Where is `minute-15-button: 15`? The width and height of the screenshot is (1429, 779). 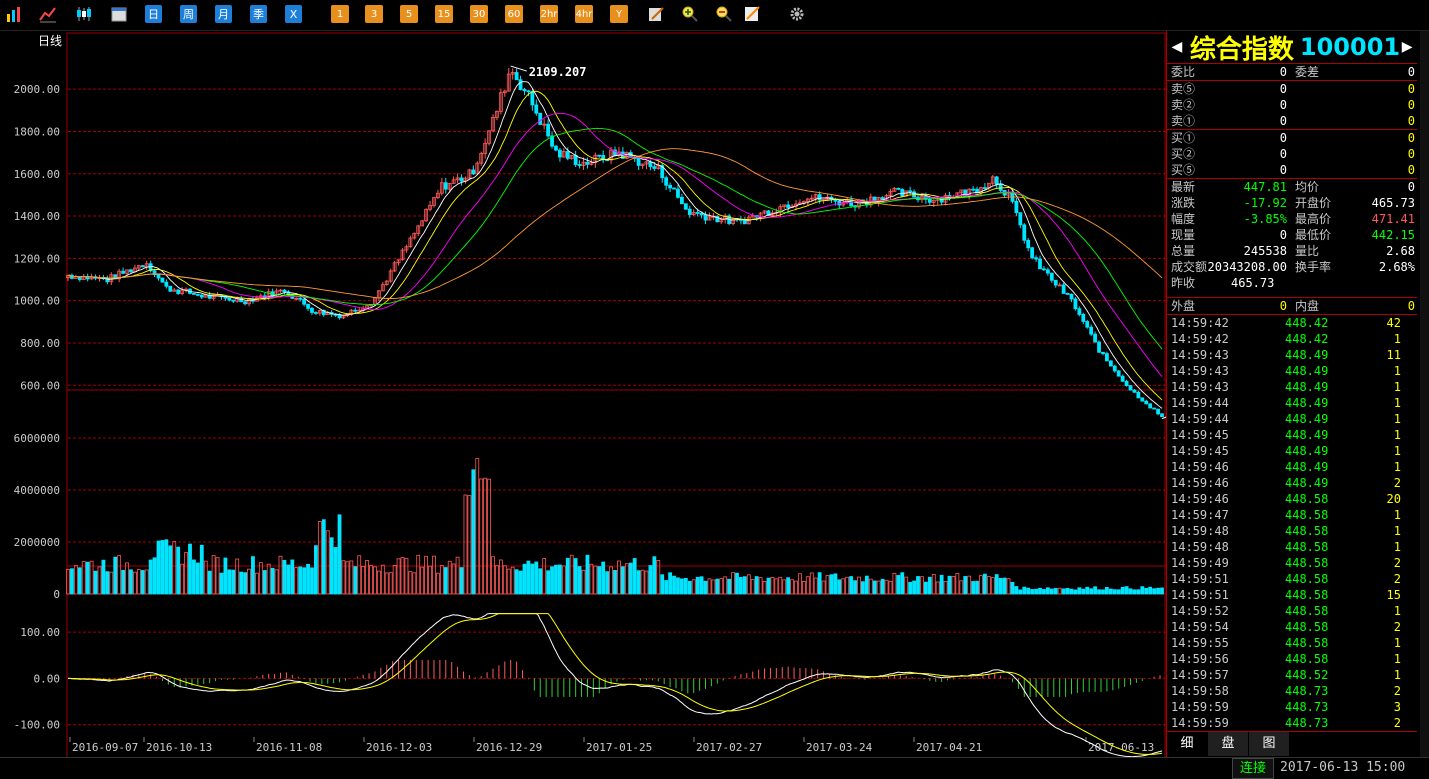 minute-15-button: 15 is located at coordinates (444, 14).